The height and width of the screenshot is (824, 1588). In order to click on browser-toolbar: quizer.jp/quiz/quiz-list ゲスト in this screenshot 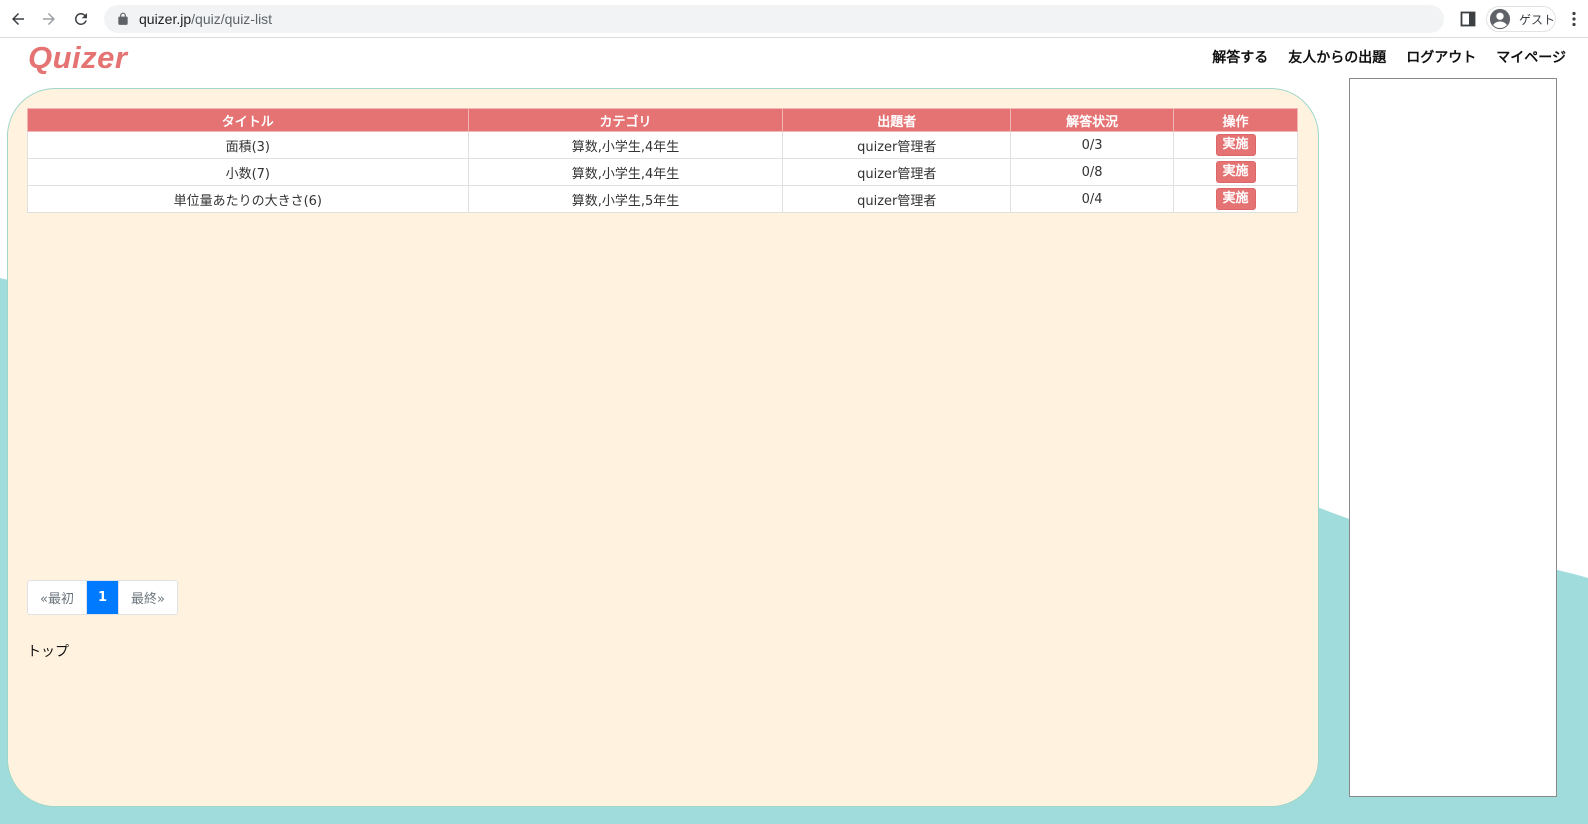, I will do `click(794, 19)`.